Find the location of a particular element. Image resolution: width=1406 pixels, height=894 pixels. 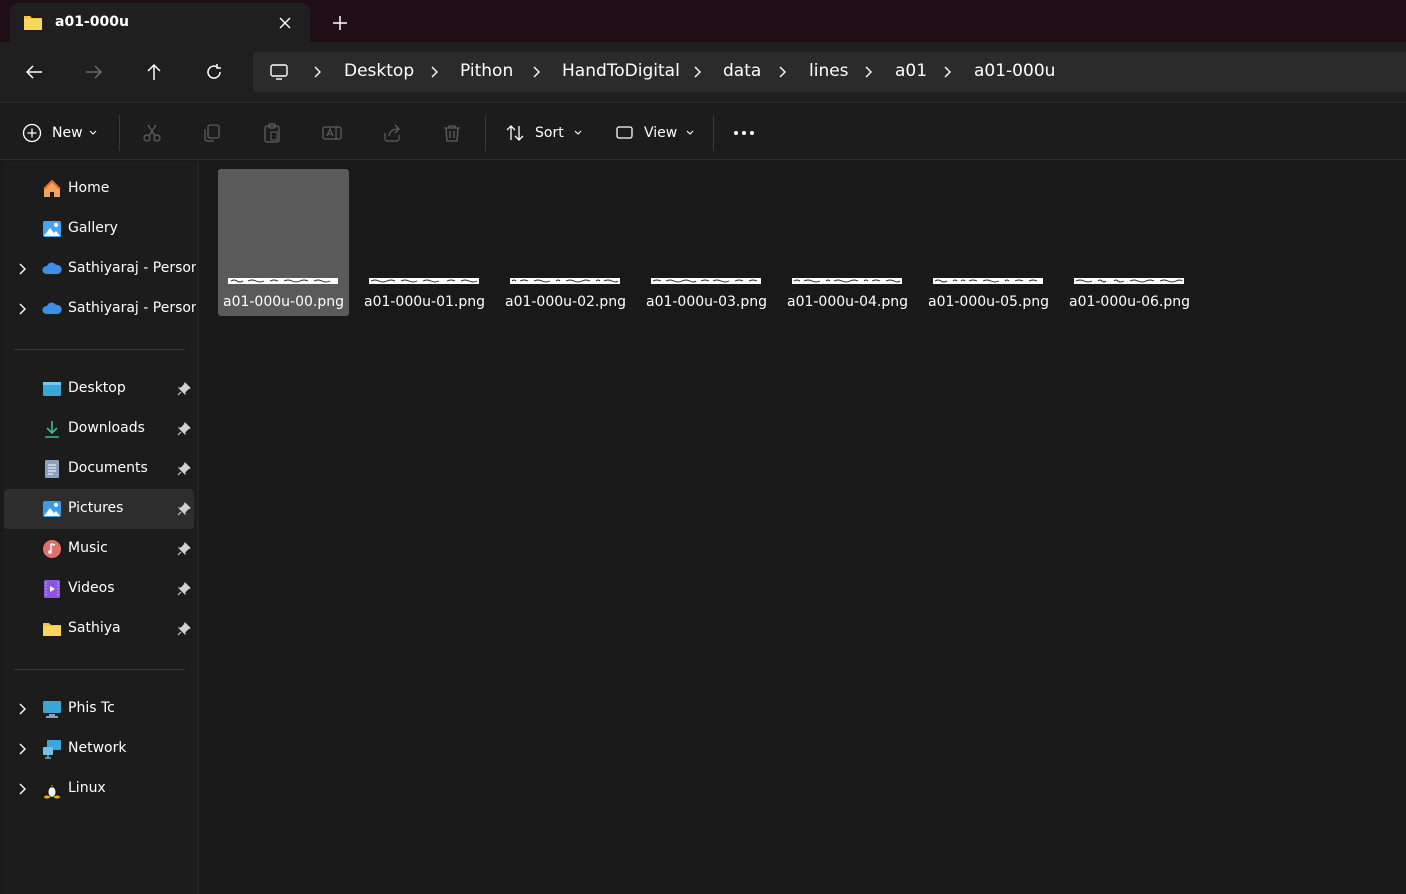

copy-icon is located at coordinates (212, 133).